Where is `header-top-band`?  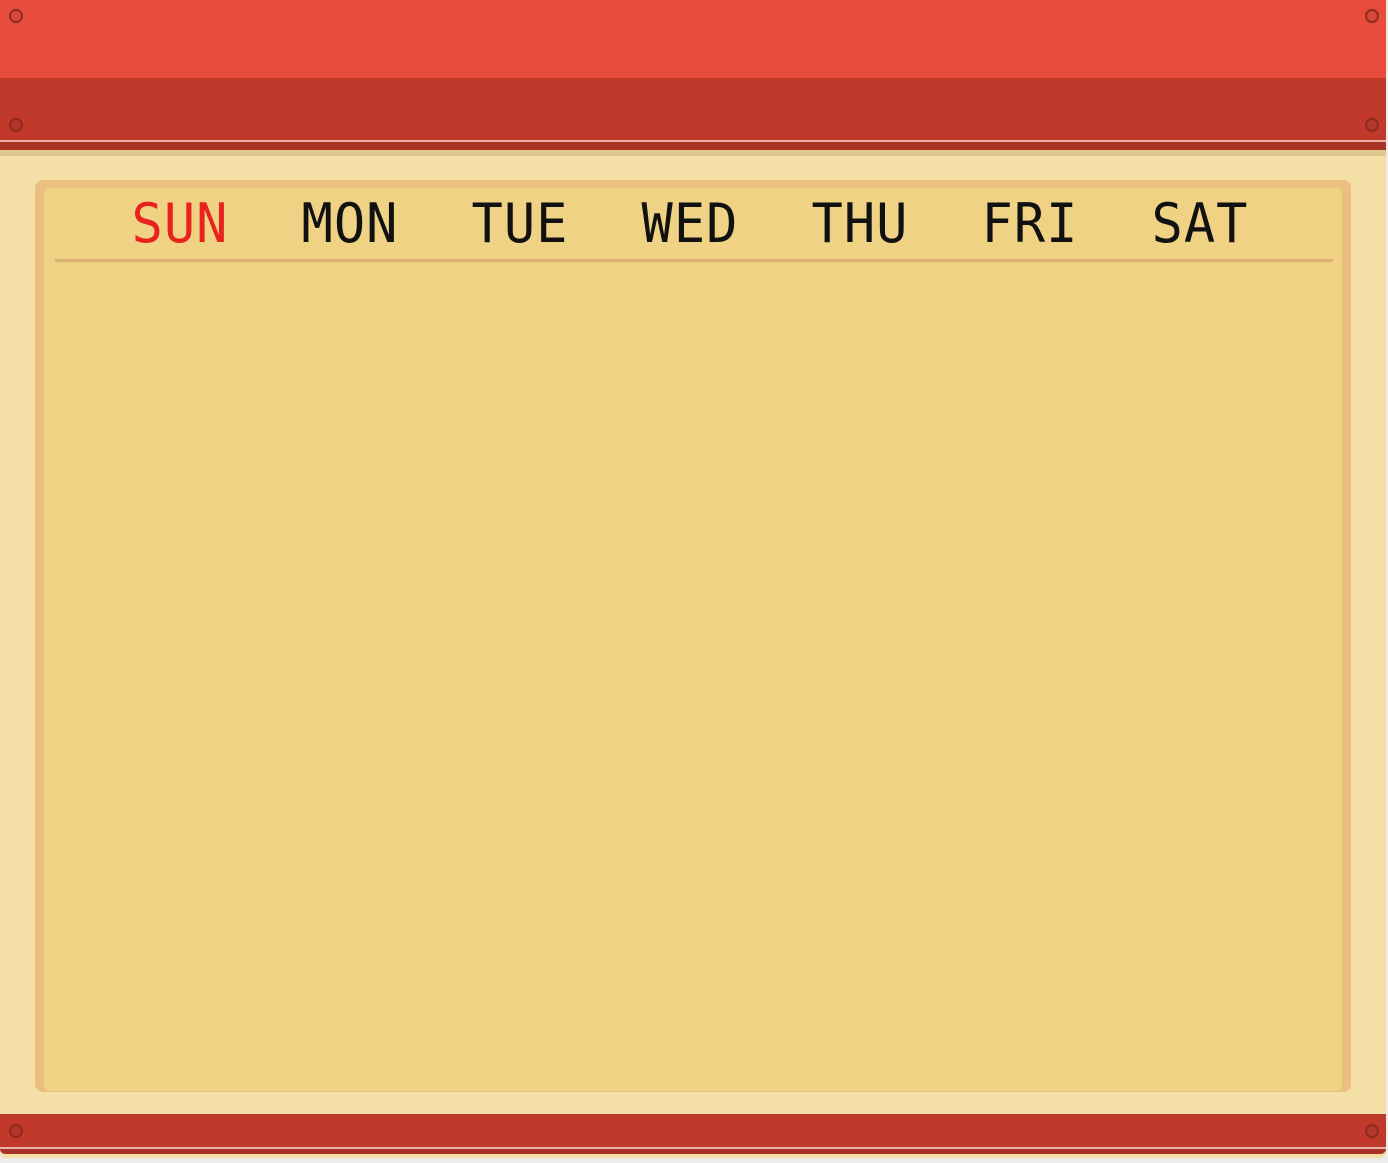
header-top-band is located at coordinates (693, 39).